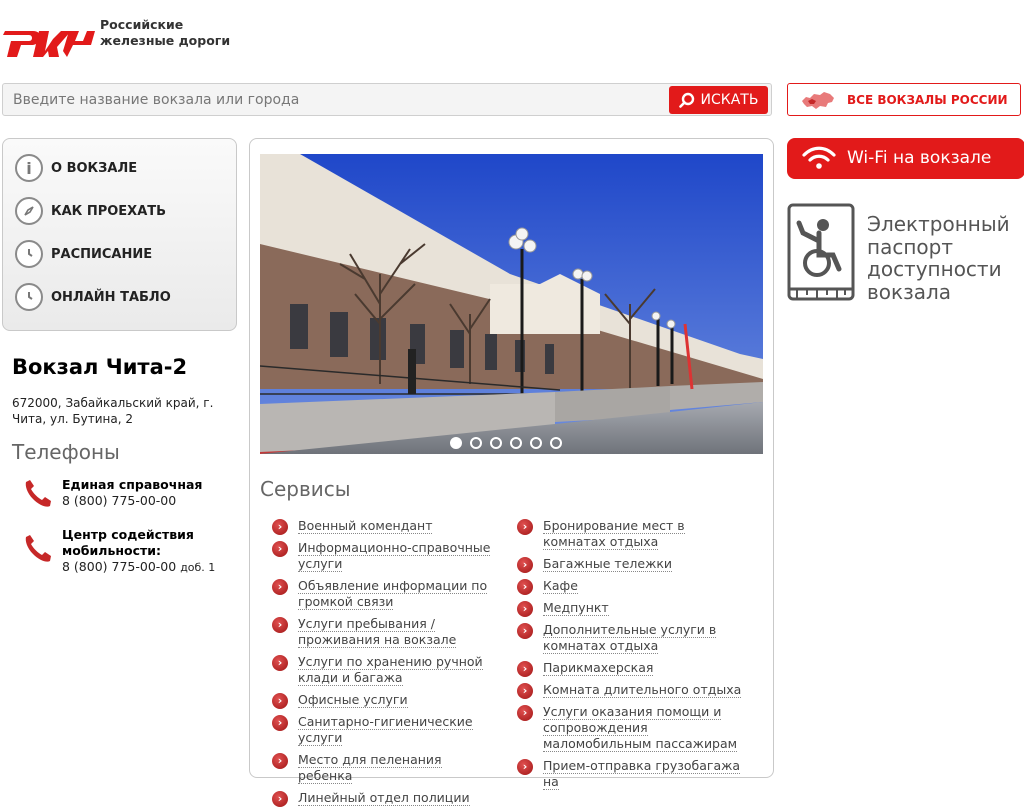 Image resolution: width=1024 pixels, height=812 pixels. Describe the element at coordinates (305, 489) in the screenshot. I see `services-heading: Сервисы` at that location.